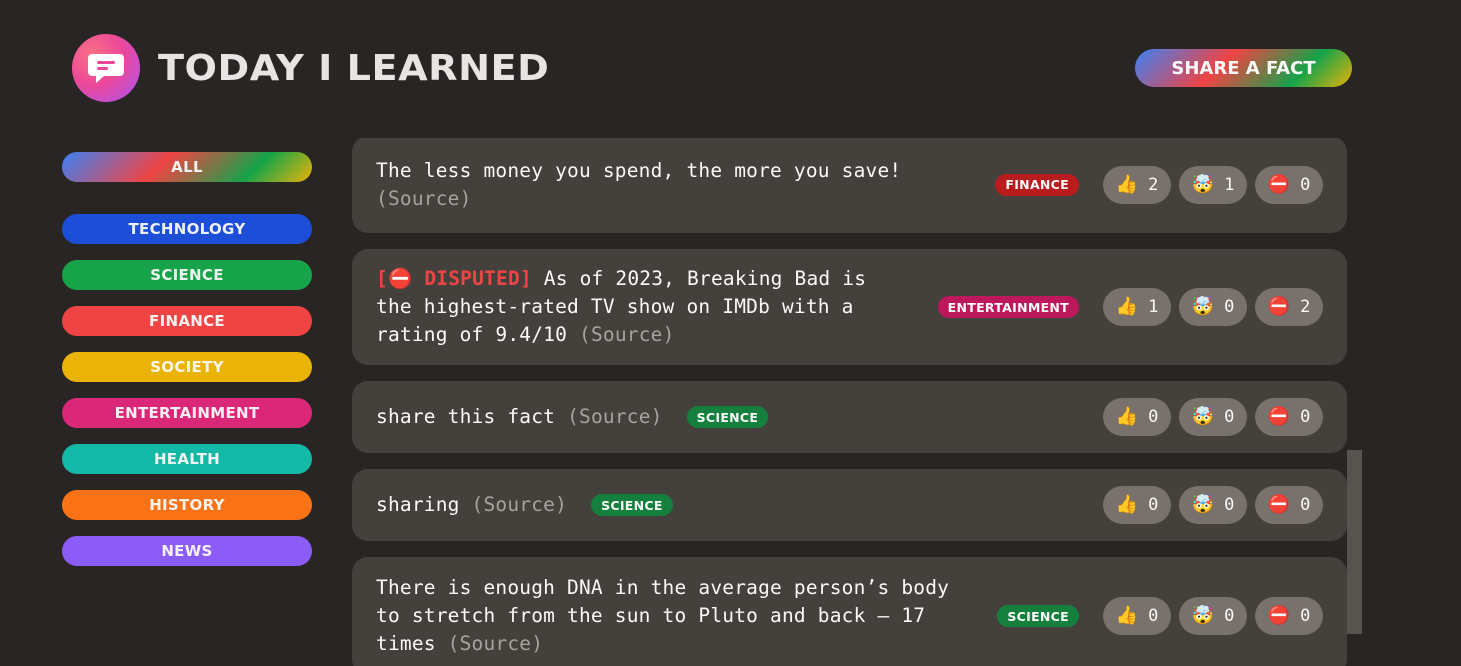 The height and width of the screenshot is (666, 1461). I want to click on category-label: health, so click(187, 459).